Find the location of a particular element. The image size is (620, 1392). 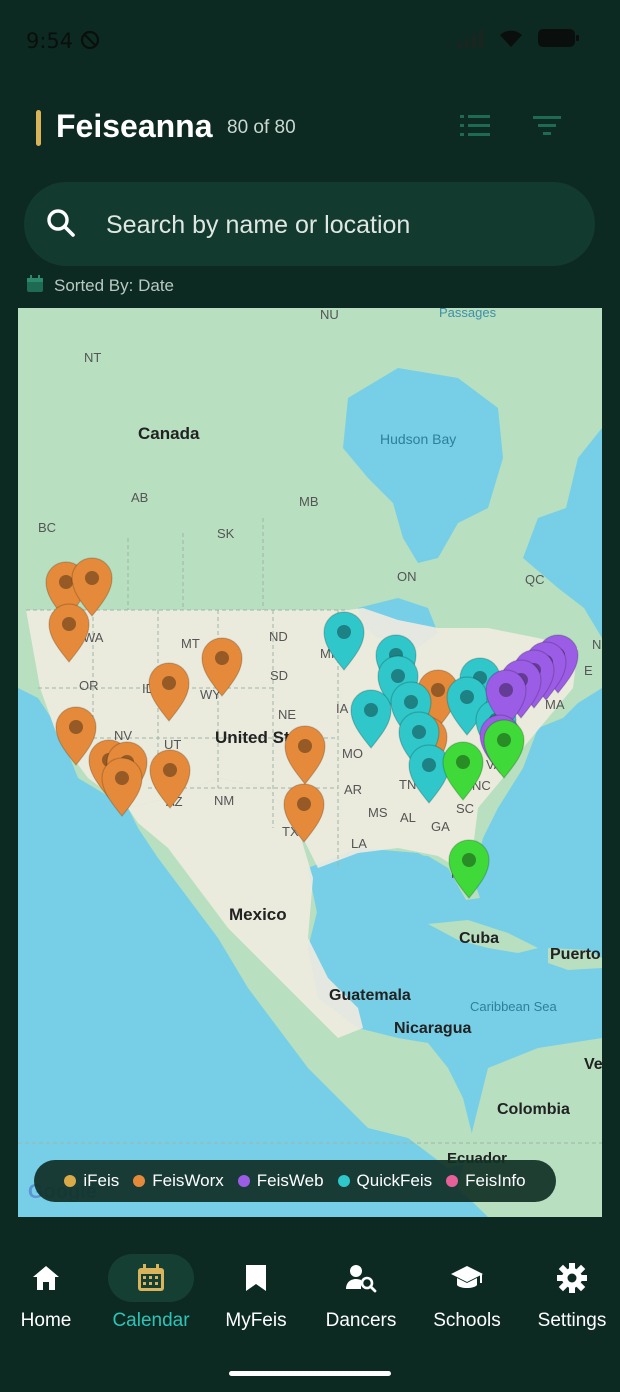

label-caribbean-sea: Caribbean Sea is located at coordinates (513, 1006).